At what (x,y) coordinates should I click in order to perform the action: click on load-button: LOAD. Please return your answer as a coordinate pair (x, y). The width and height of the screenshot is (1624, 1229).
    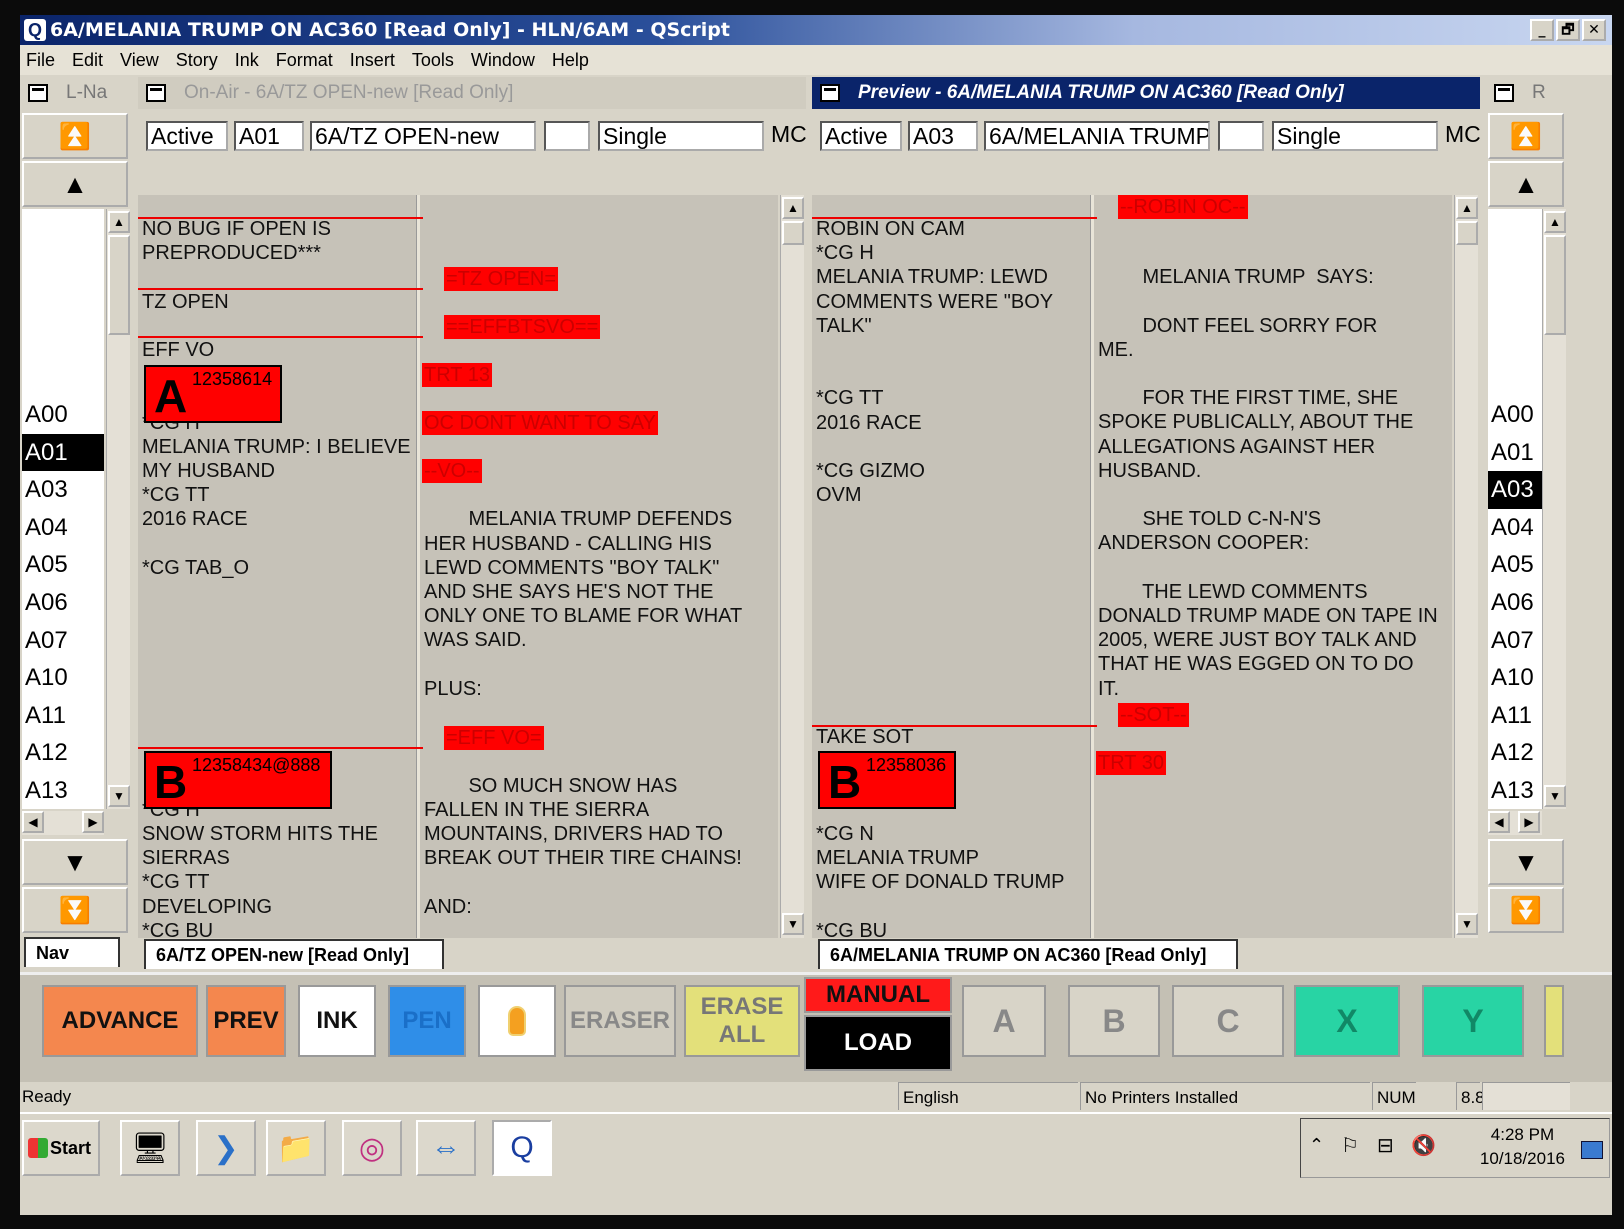
    Looking at the image, I should click on (878, 1043).